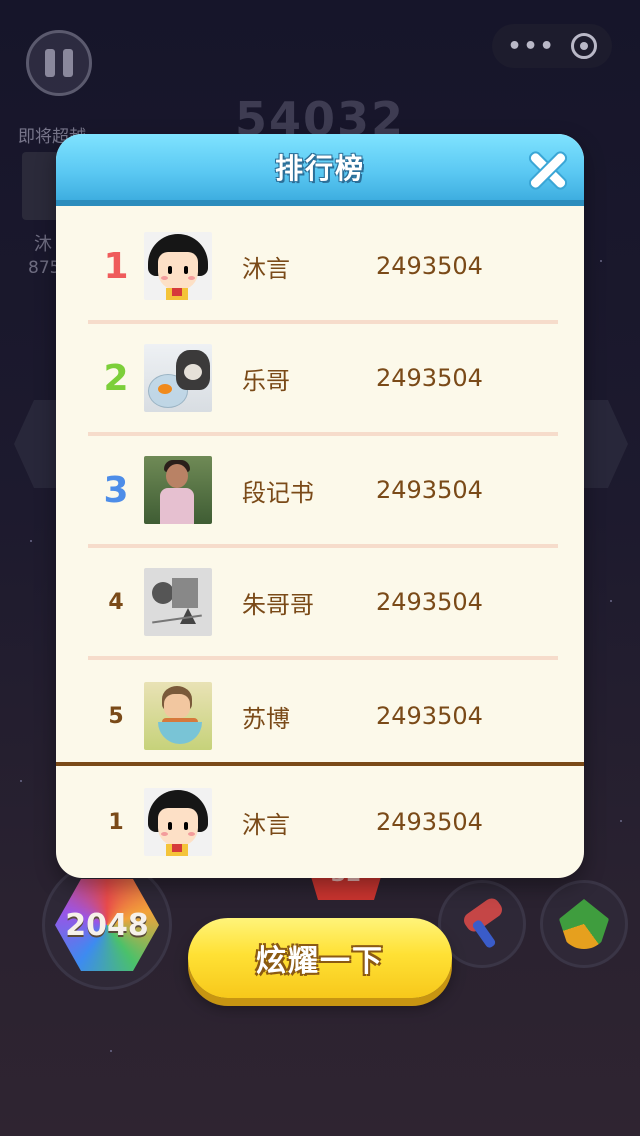  Describe the element at coordinates (116, 822) in the screenshot. I see `my-rank-number: 1` at that location.